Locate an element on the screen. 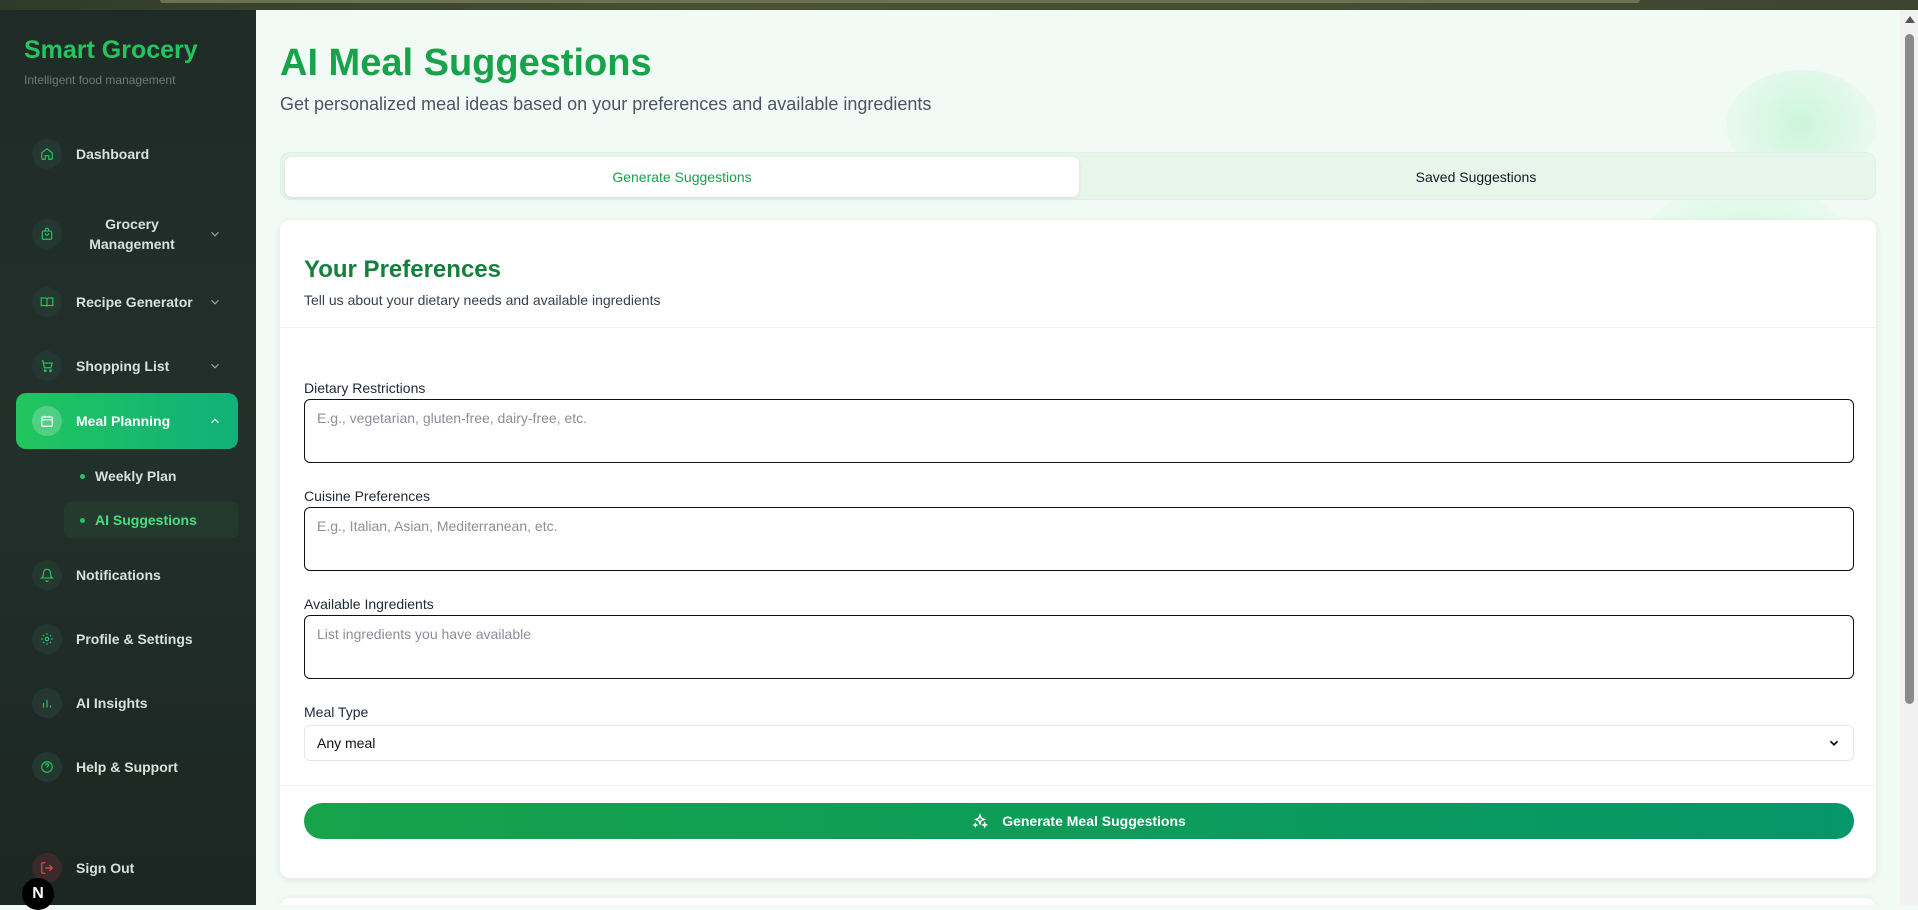 The image size is (1918, 910). sidebar-item-grocery-management: Grocery Management is located at coordinates (127, 234).